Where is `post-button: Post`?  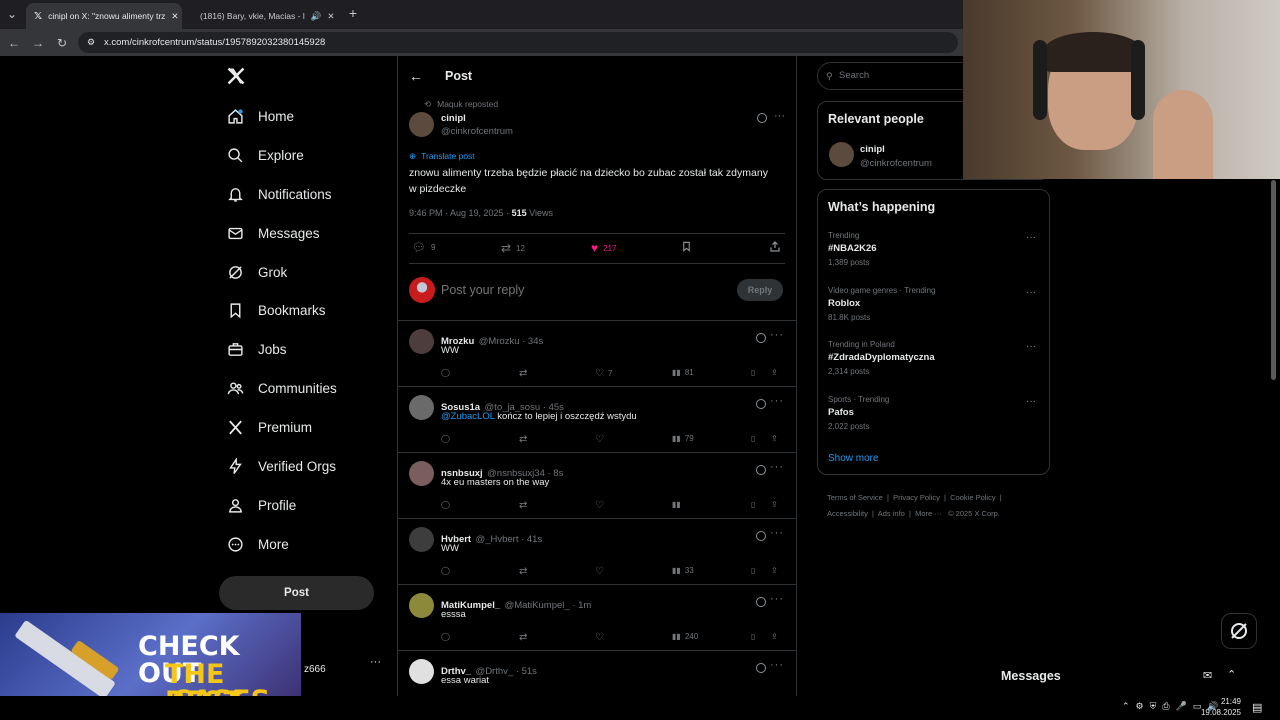
post-button: Post is located at coordinates (296, 593).